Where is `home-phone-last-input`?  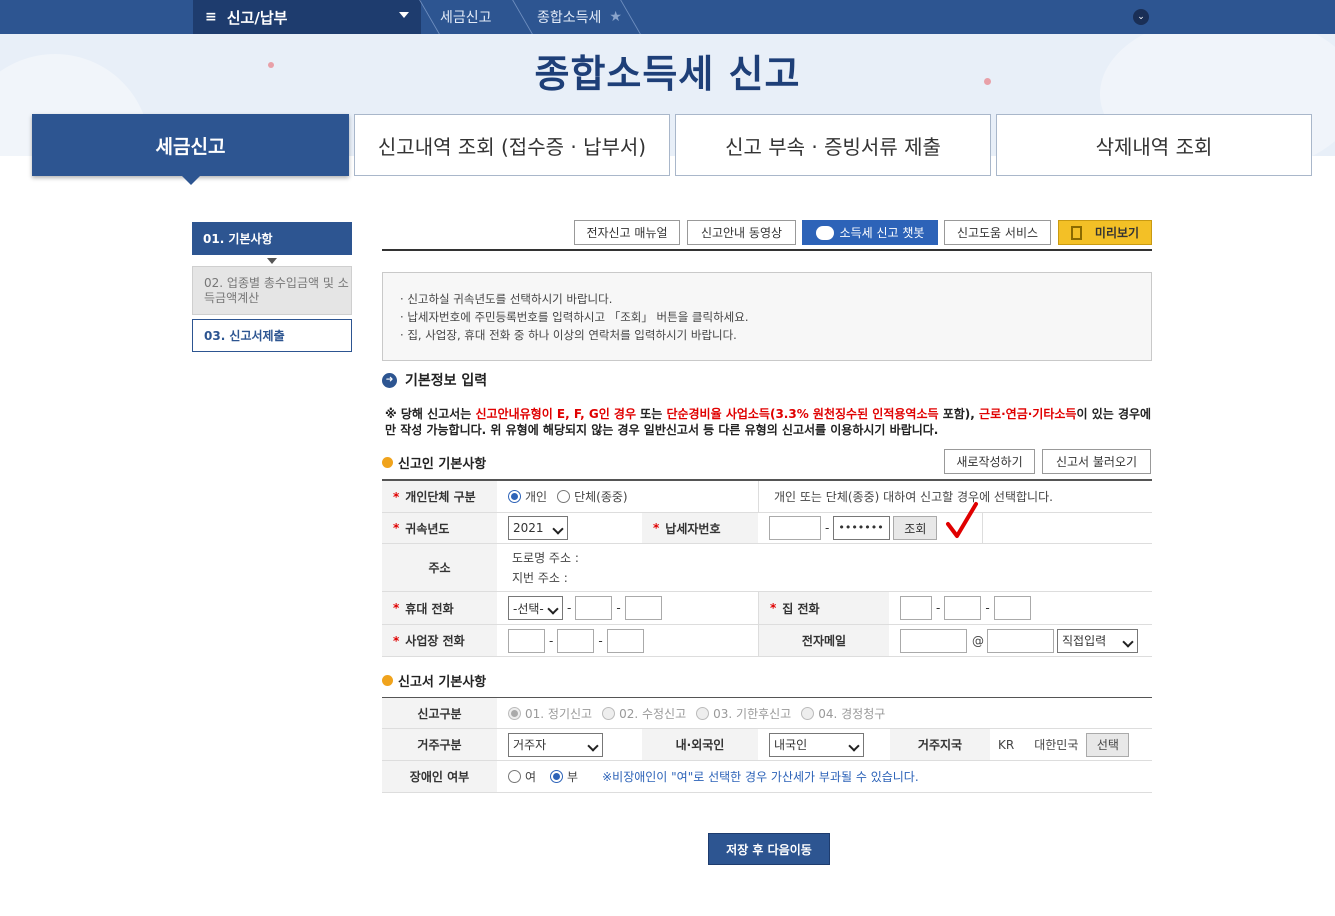 home-phone-last-input is located at coordinates (1012, 608).